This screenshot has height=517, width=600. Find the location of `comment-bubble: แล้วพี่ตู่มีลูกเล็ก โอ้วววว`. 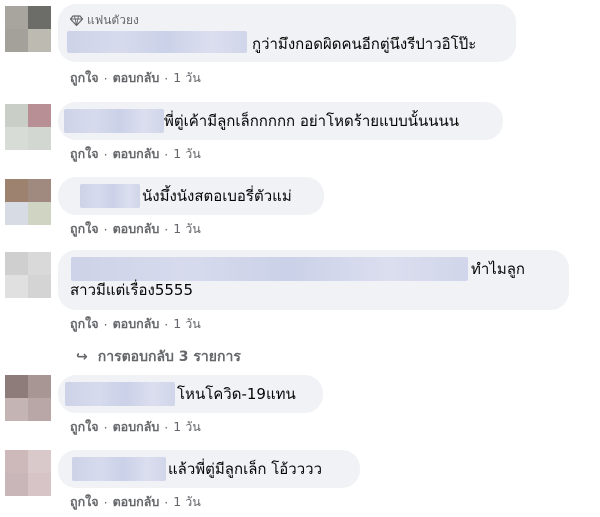

comment-bubble: แล้วพี่ตู่มีลูกเล็ก โอ้วววว is located at coordinates (209, 469).